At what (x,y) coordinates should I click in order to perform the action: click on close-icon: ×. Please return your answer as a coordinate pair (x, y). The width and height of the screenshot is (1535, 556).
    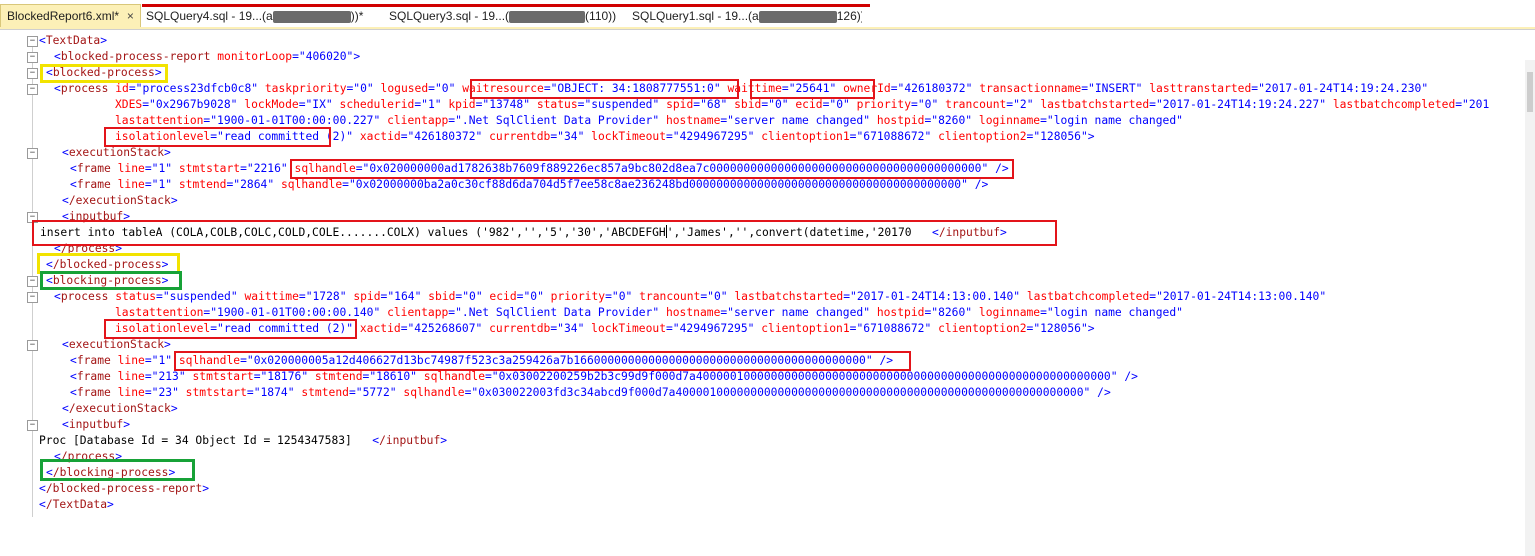
    Looking at the image, I should click on (130, 16).